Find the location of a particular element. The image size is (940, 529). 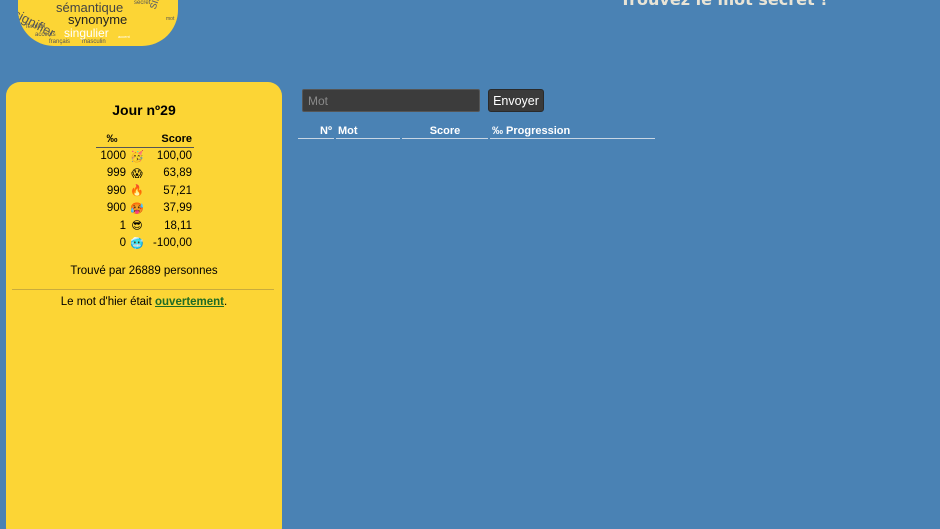

legend-permille: 900 is located at coordinates (116, 208).